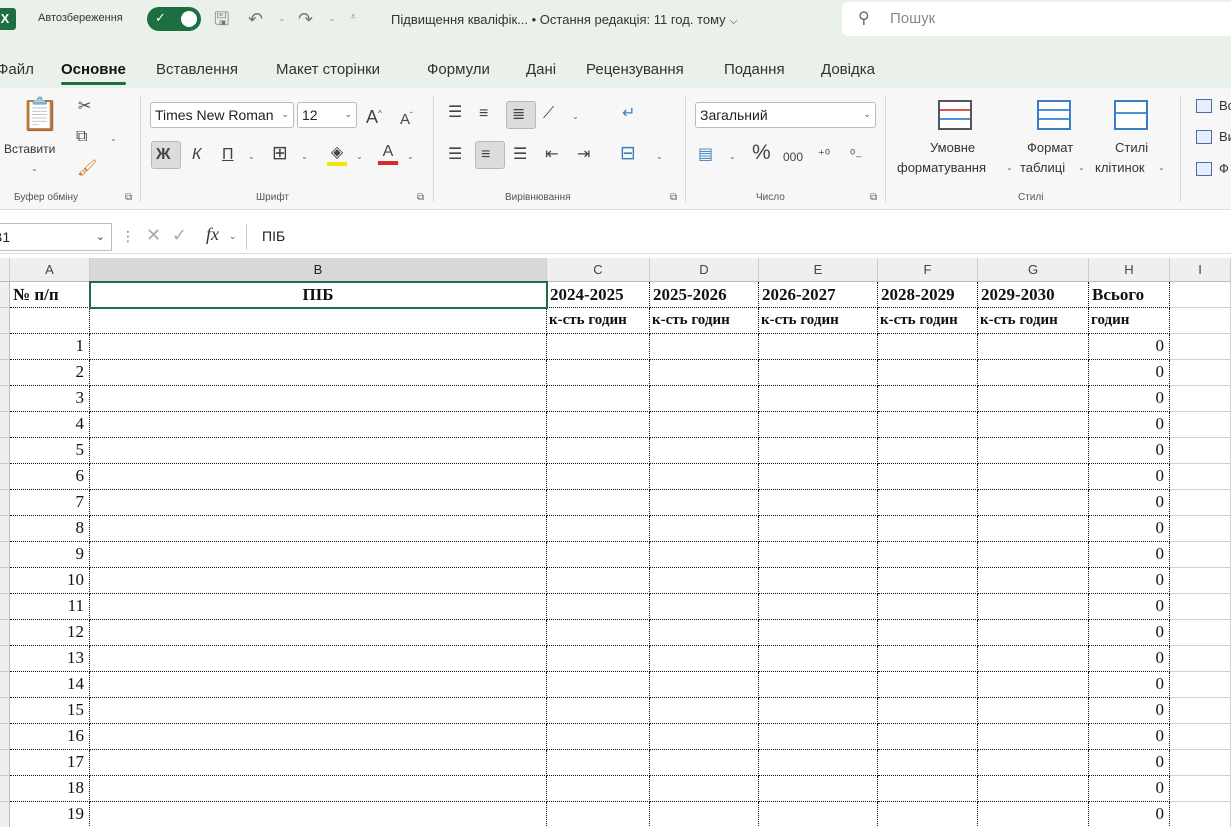  Describe the element at coordinates (1129, 321) in the screenshot. I see `subheader-cell: годин` at that location.